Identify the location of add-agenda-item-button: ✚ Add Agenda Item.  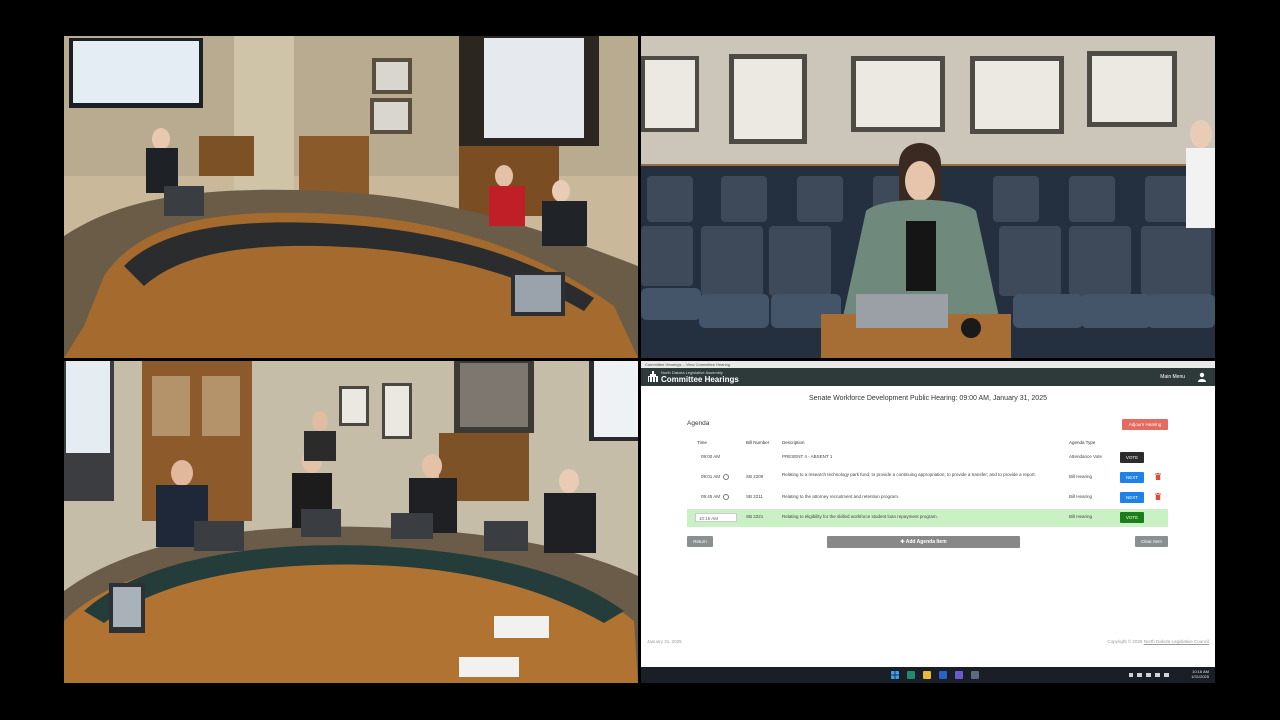
(923, 542).